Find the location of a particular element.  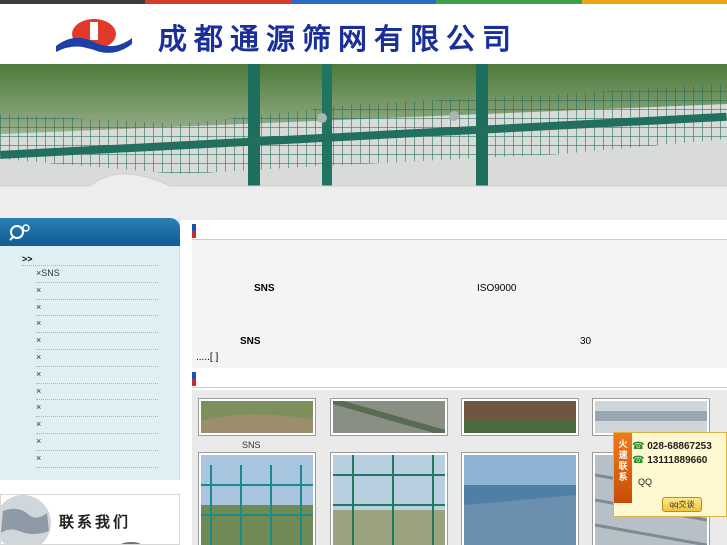

site-header: 成都通源筛网有限公司 is located at coordinates (363, 34).